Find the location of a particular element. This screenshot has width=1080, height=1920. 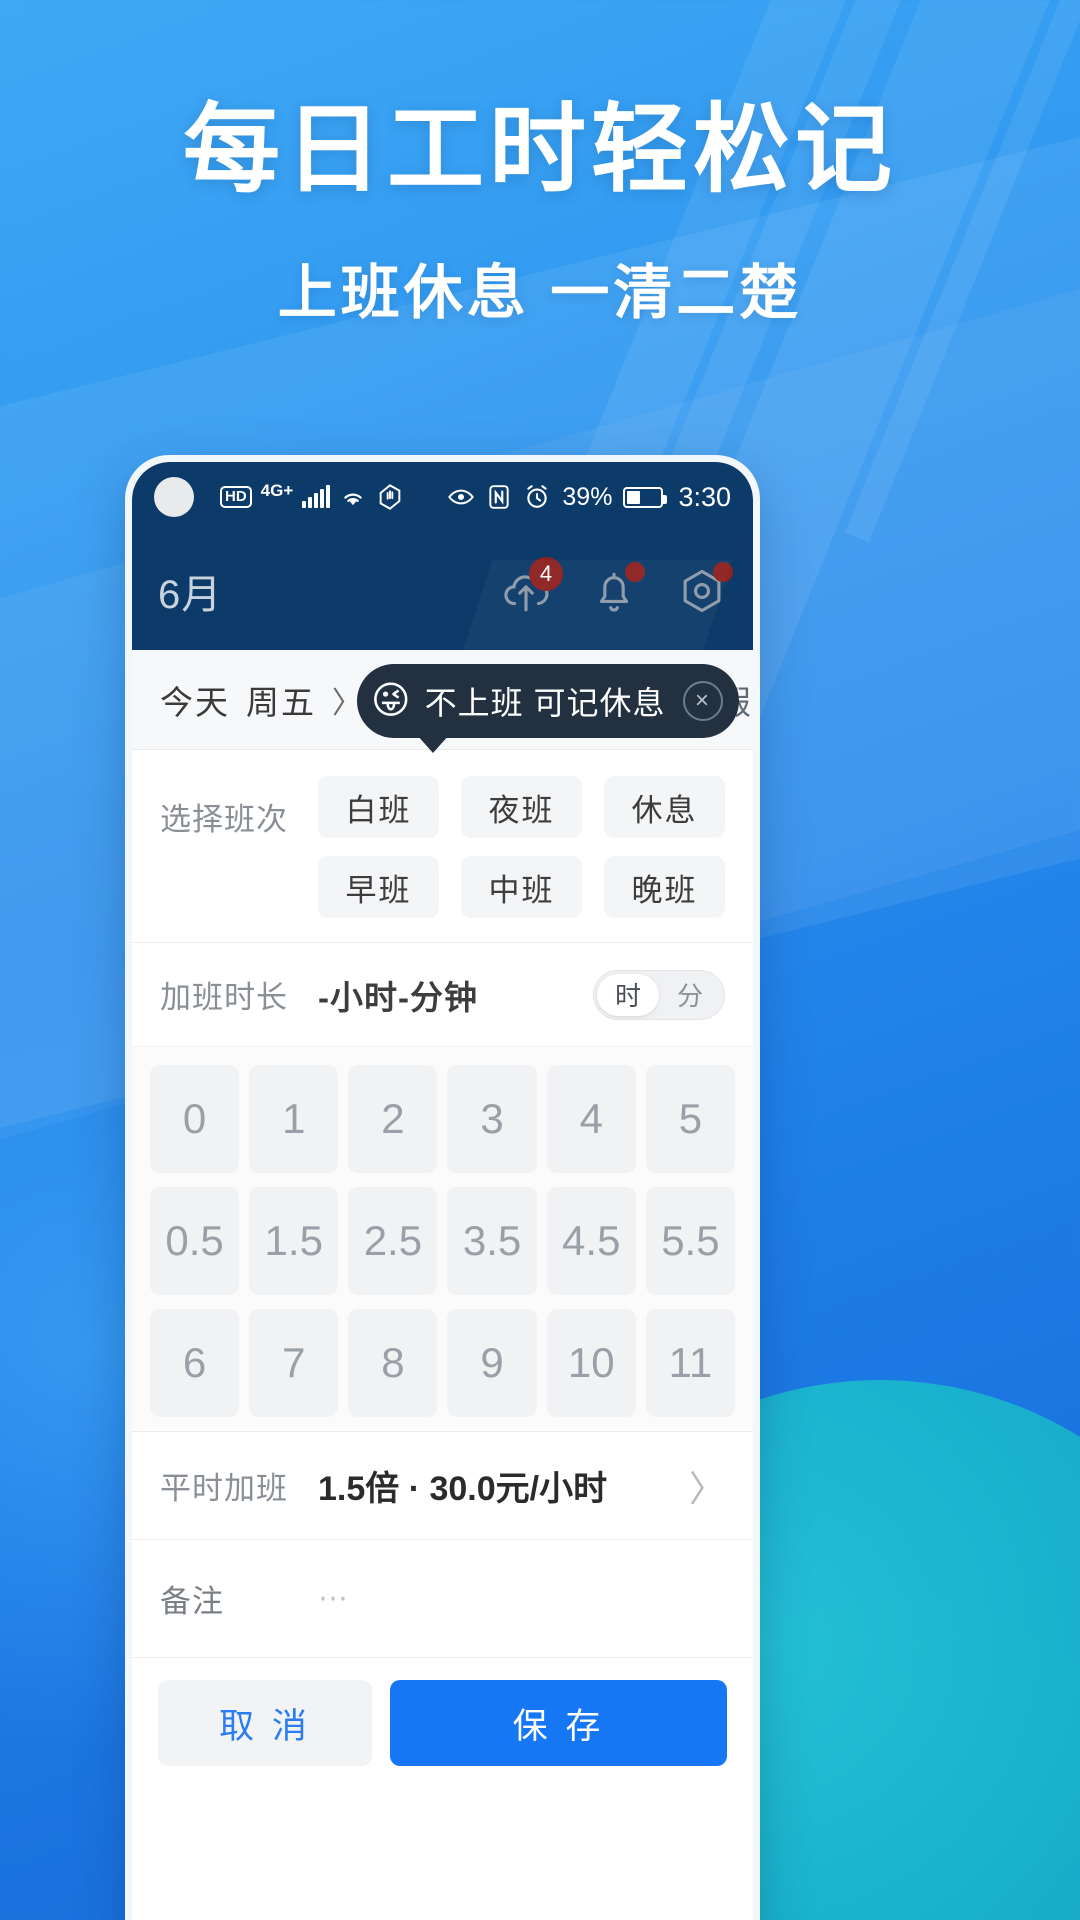

keypad-key: 3 is located at coordinates (492, 1119).